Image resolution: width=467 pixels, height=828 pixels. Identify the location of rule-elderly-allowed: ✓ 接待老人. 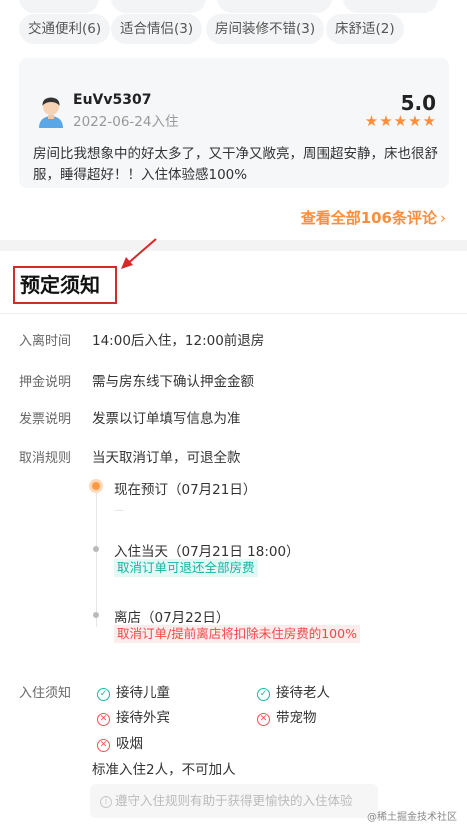
(293, 691).